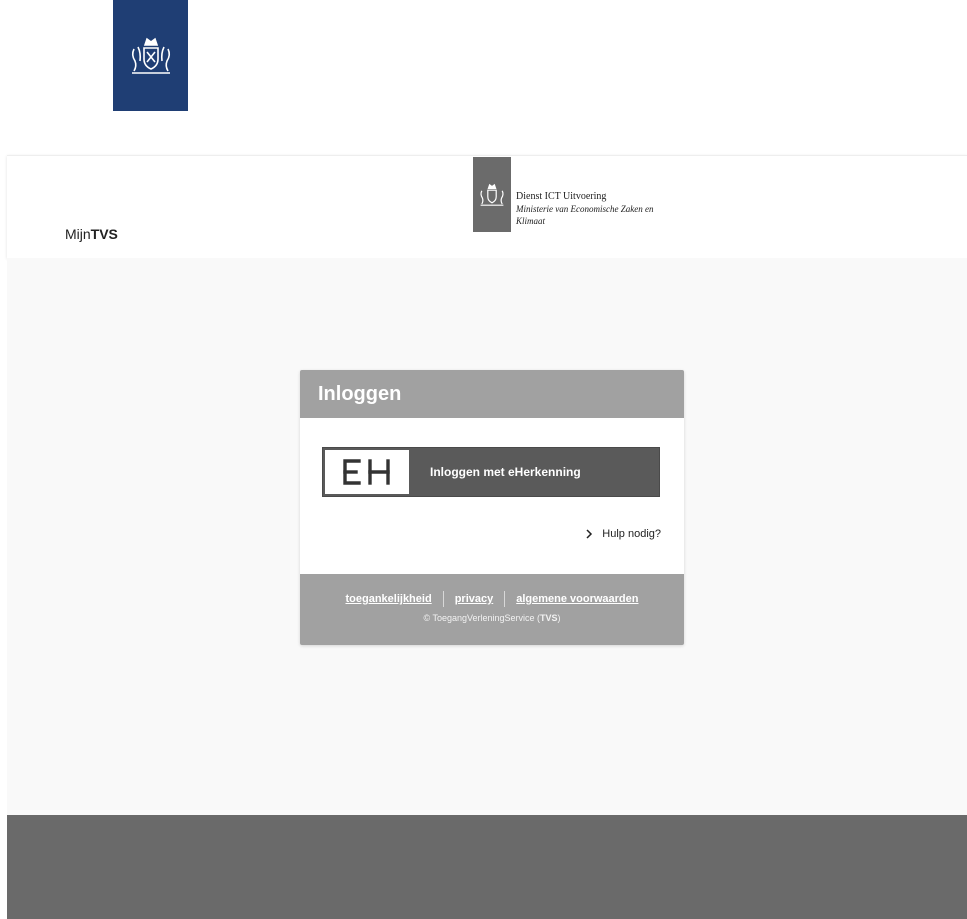 The image size is (967, 919). What do you see at coordinates (388, 599) in the screenshot?
I see `accessibility-link: toegankelijkheid` at bounding box center [388, 599].